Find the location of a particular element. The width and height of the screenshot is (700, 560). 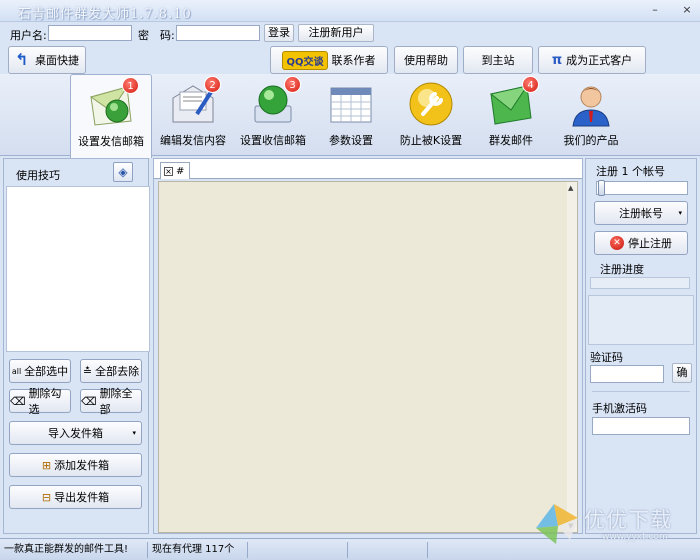

window-title: 石青邮件群发大师1.7.8.10 is located at coordinates (105, 14).